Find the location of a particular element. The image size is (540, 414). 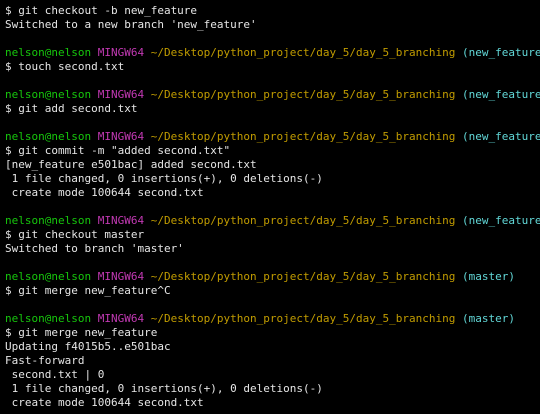

command-line: $ git merge new_feature is located at coordinates (81, 332).